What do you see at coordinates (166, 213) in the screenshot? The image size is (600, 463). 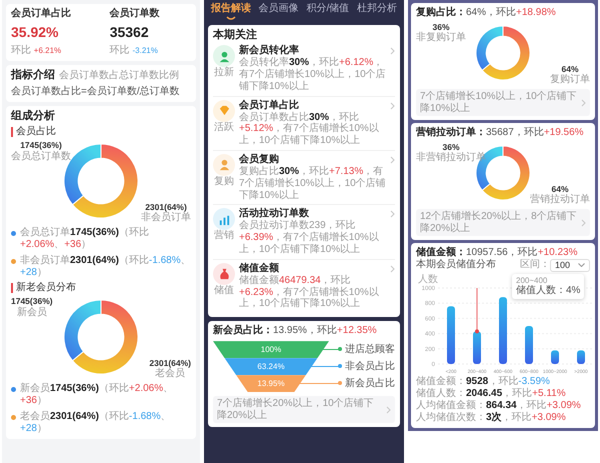 I see `chart-label: 2301(64%) 非会员订单` at bounding box center [166, 213].